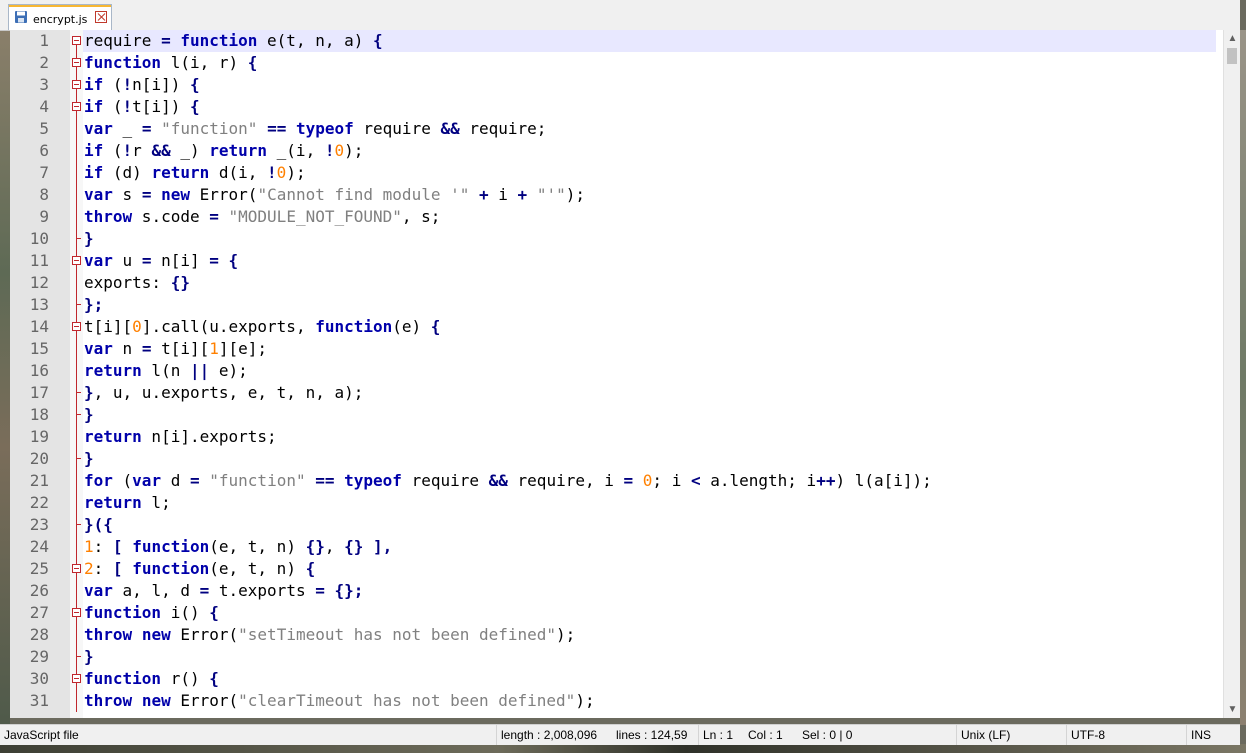 This screenshot has width=1246, height=753. What do you see at coordinates (1232, 56) in the screenshot?
I see `scroll-thumb` at bounding box center [1232, 56].